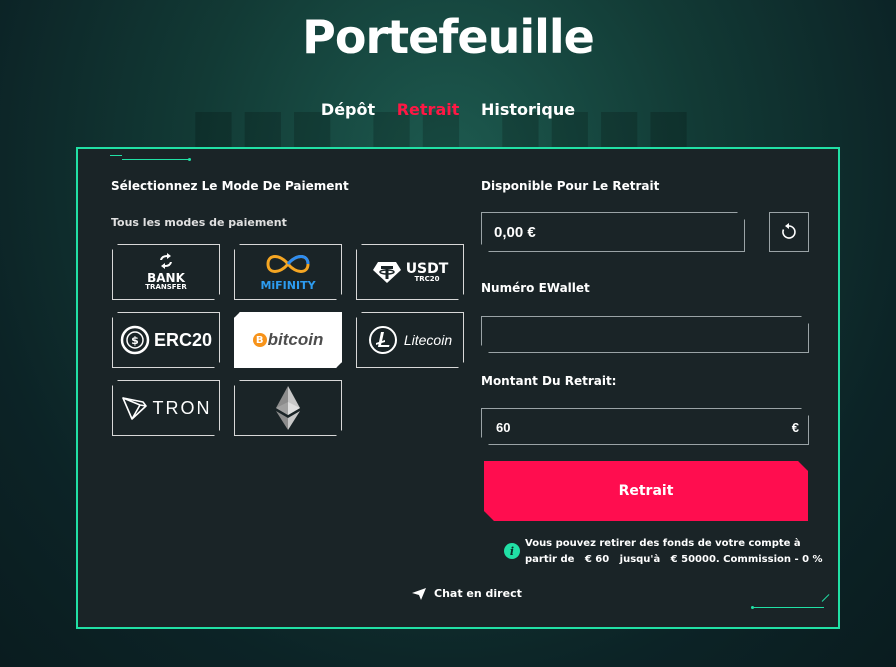  What do you see at coordinates (383, 340) in the screenshot?
I see `litecoin-icon` at bounding box center [383, 340].